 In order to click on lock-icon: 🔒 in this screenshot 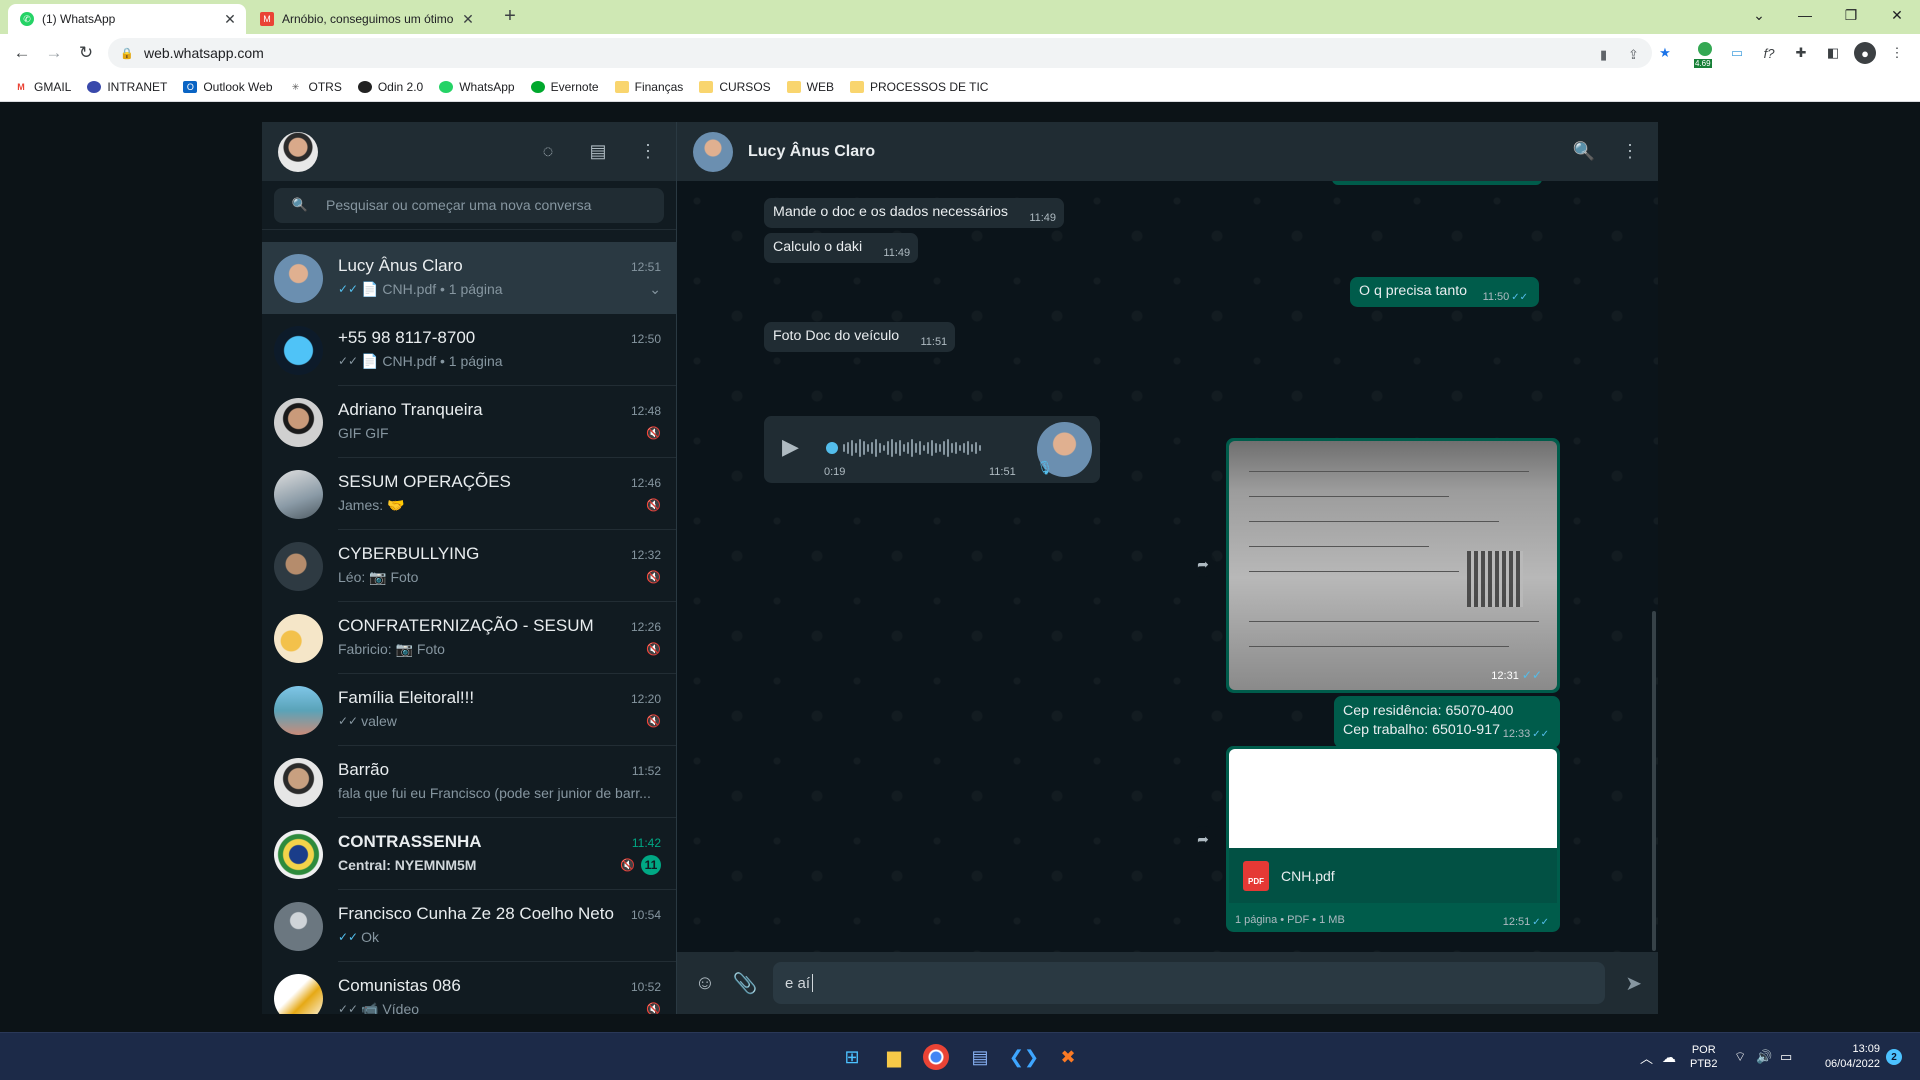, I will do `click(127, 53)`.